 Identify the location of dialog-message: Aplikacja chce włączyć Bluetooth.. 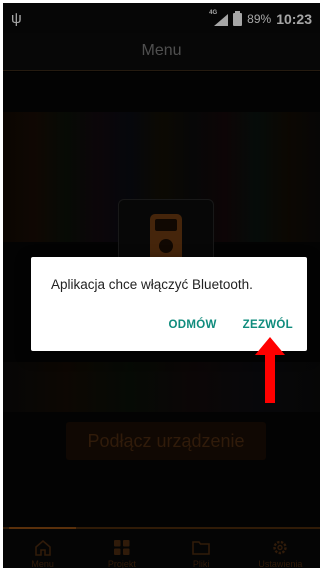
(152, 284).